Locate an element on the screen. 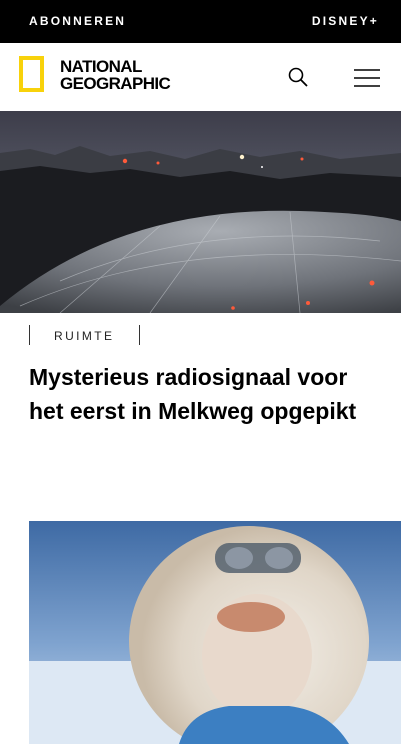 The height and width of the screenshot is (744, 414). page-edge is located at coordinates (407, 372).